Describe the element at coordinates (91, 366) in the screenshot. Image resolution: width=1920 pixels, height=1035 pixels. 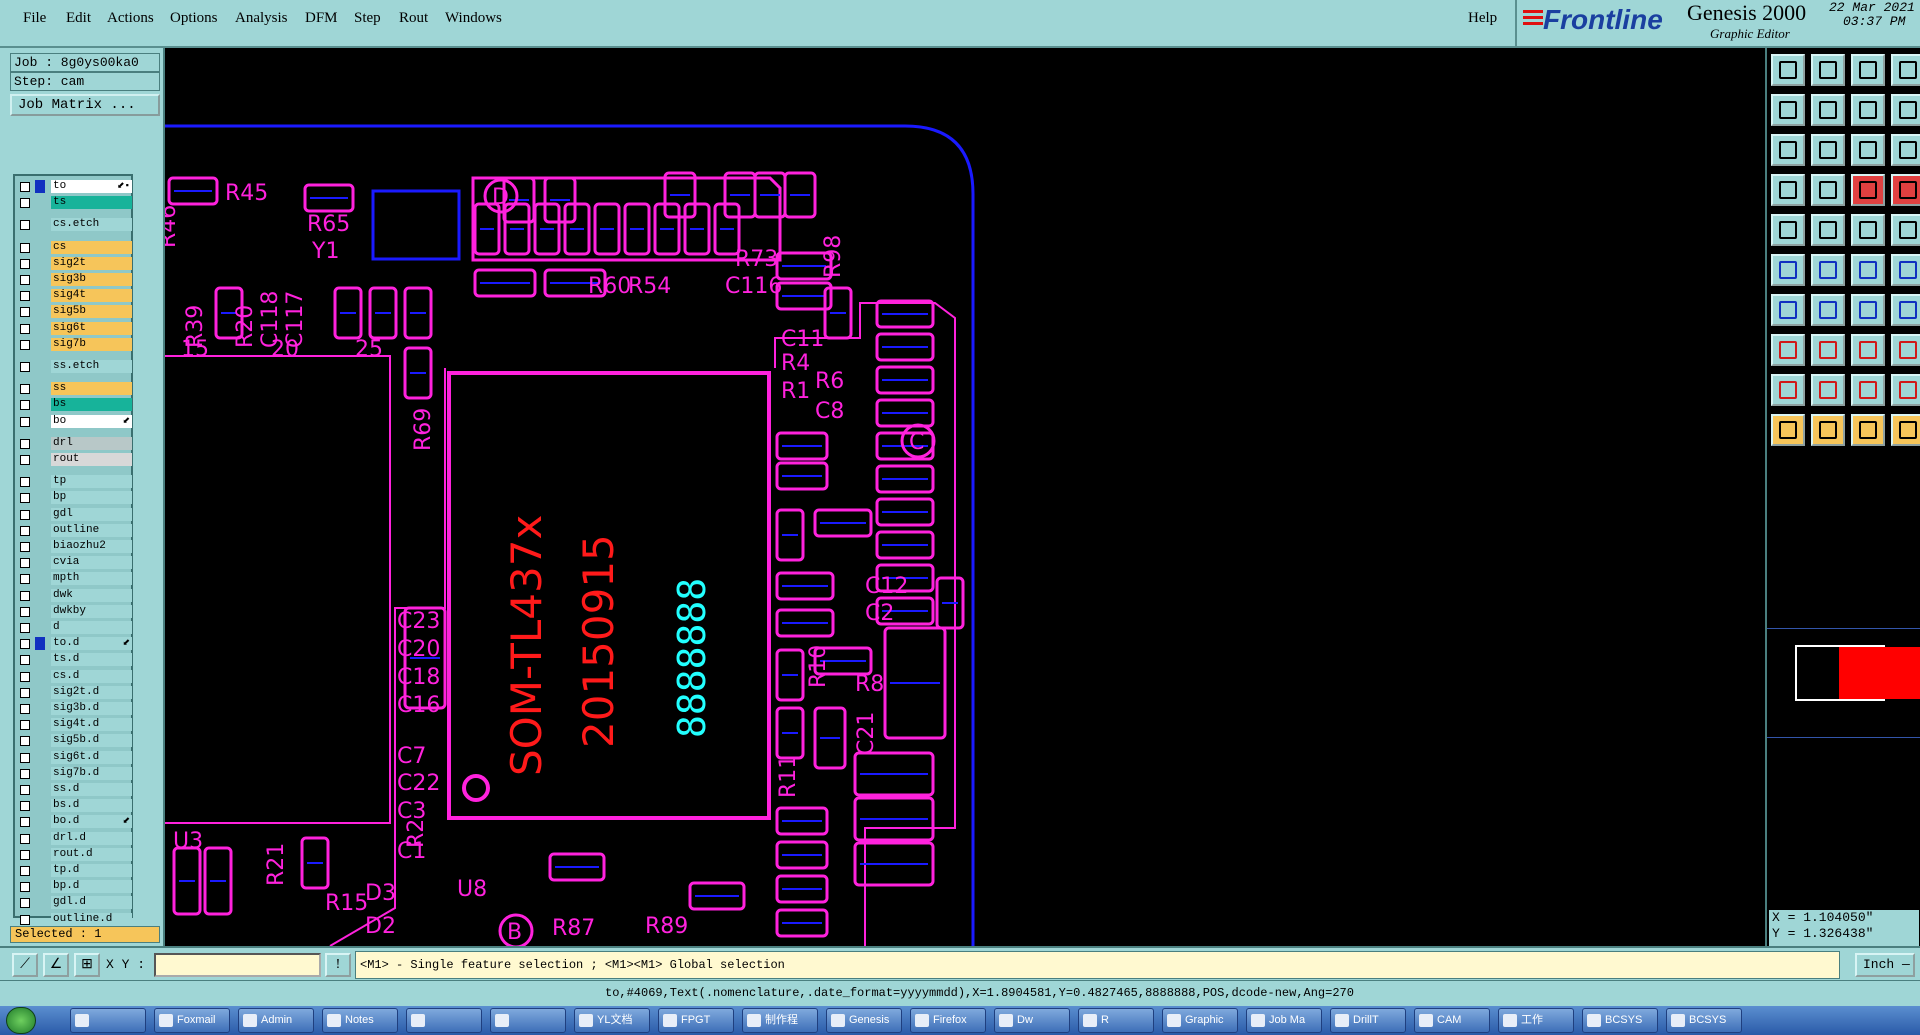
I see `layer-name: ss.etch` at that location.